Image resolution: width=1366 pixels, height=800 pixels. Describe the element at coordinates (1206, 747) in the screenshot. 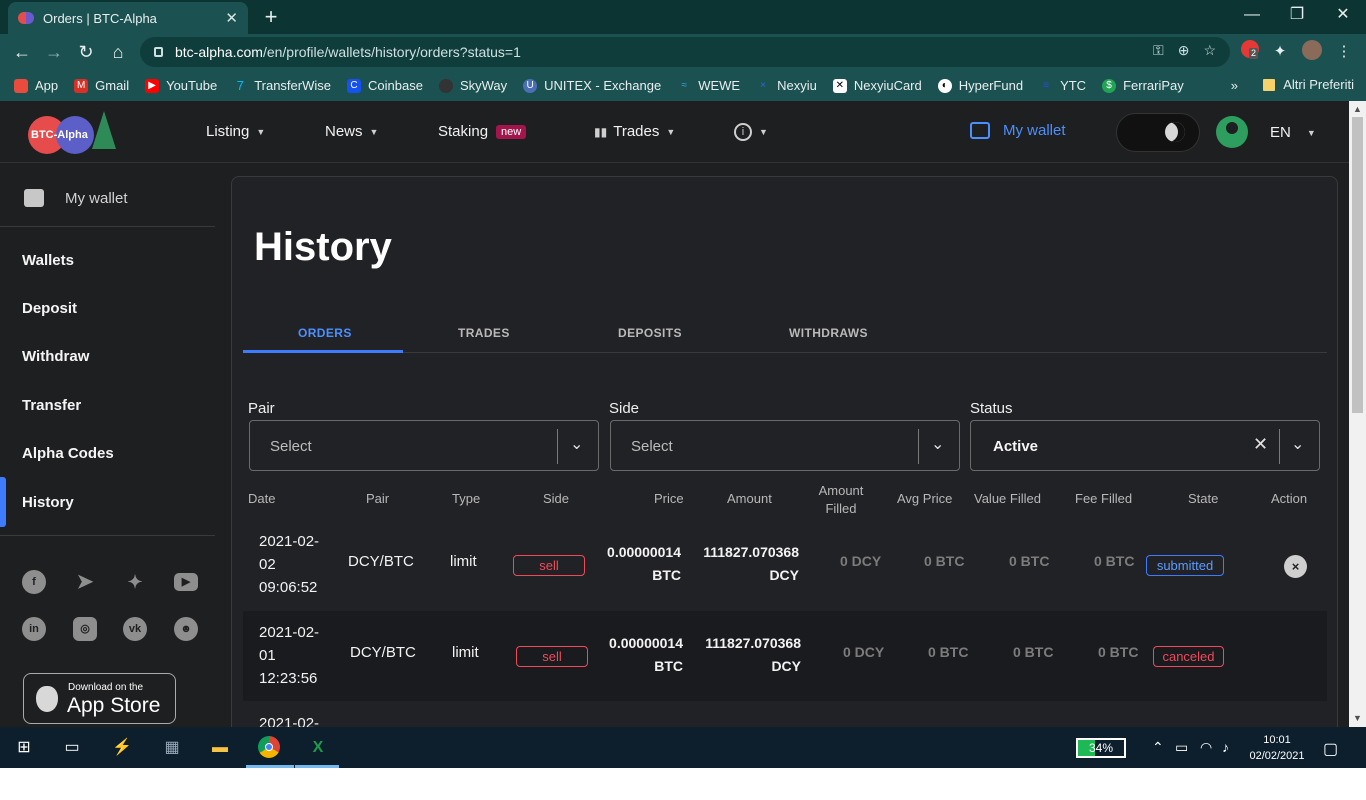

I see `wifi-icon: ◠` at that location.